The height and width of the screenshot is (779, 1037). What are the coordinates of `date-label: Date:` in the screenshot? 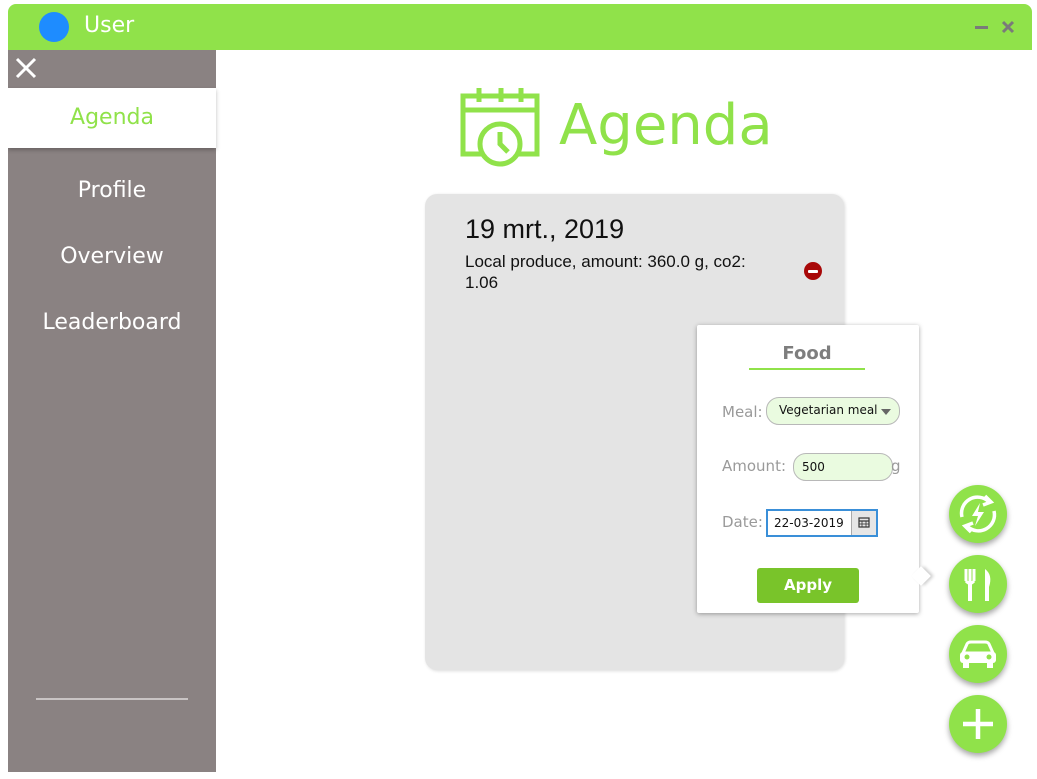 It's located at (742, 522).